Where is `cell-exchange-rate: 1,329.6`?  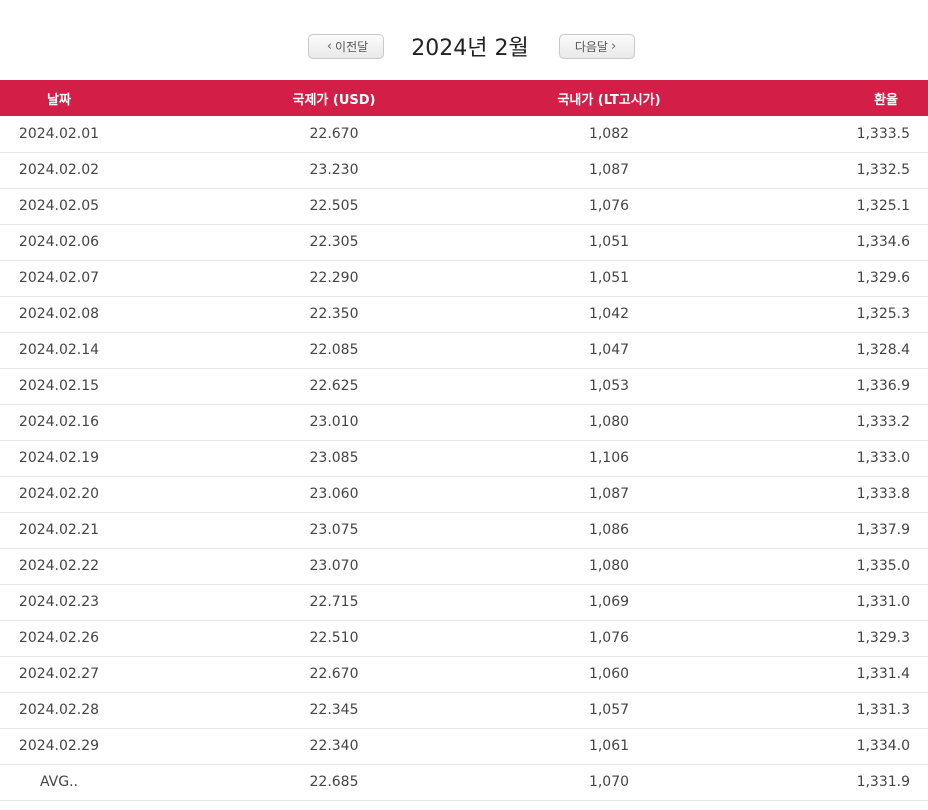 cell-exchange-rate: 1,329.6 is located at coordinates (883, 278).